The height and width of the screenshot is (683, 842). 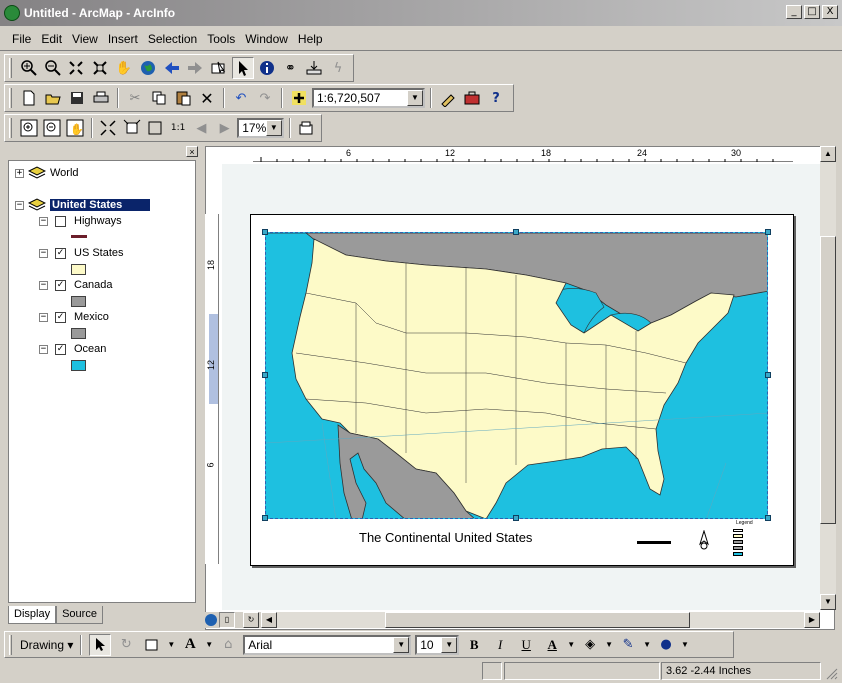 What do you see at coordinates (666, 645) in the screenshot?
I see `marker-color-icon: ●` at bounding box center [666, 645].